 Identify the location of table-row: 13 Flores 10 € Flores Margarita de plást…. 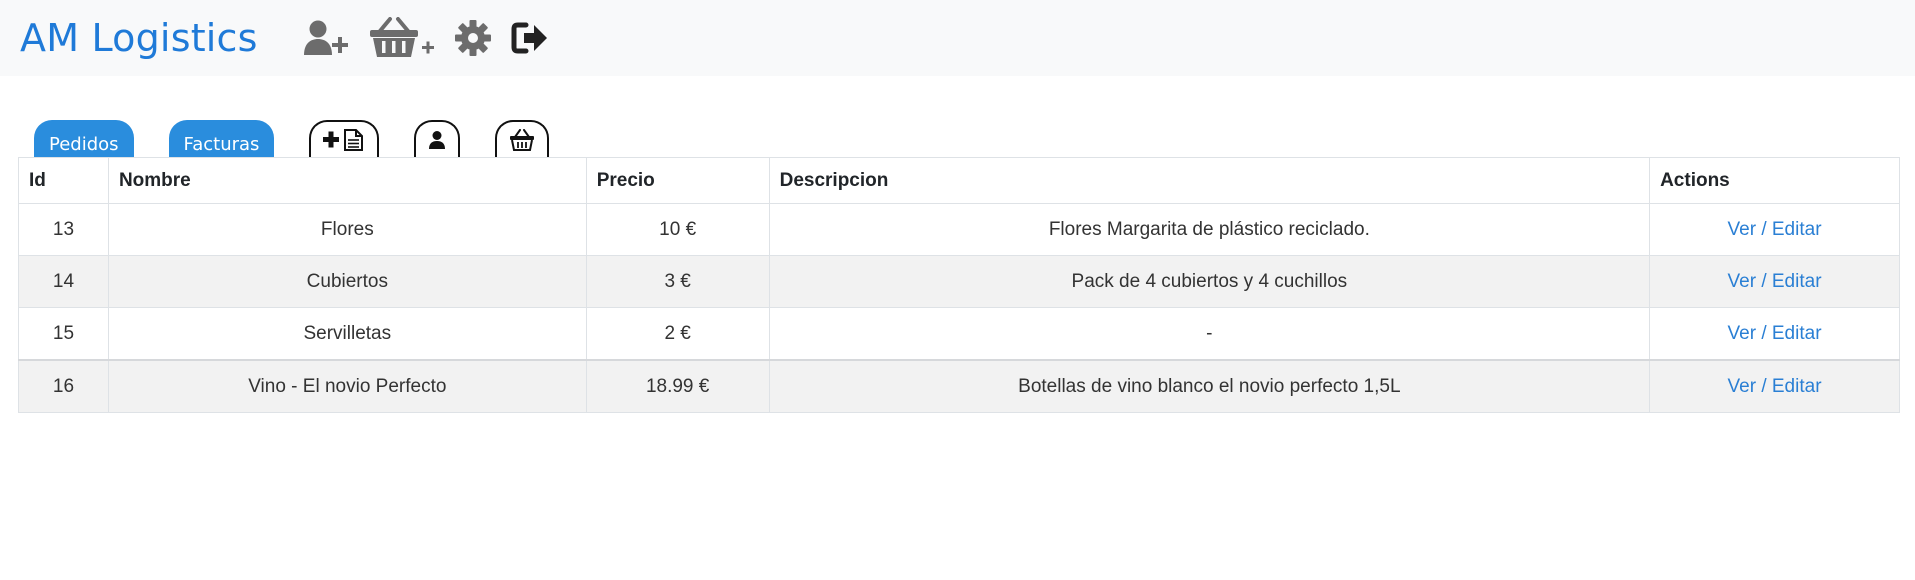
(959, 229).